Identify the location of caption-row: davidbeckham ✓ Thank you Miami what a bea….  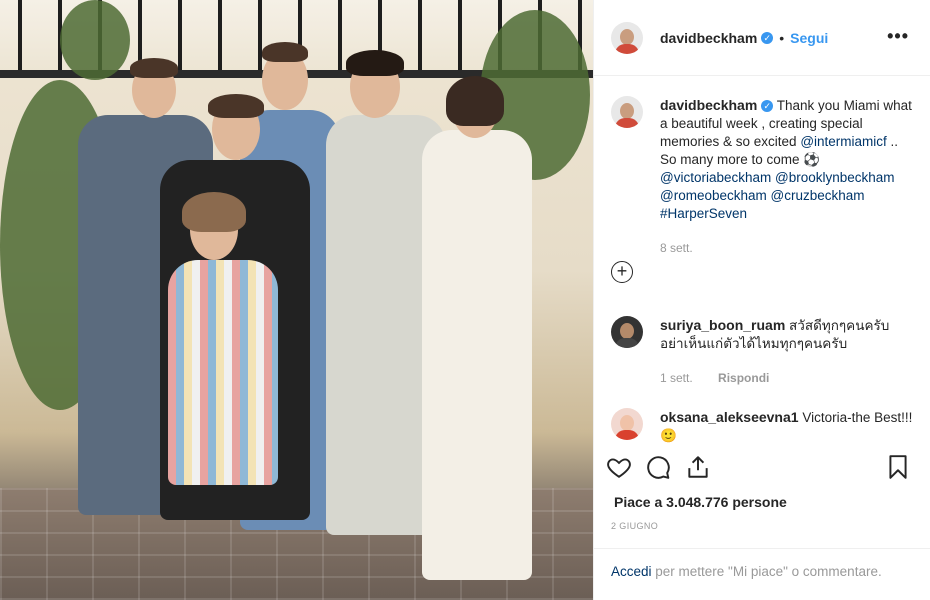
(763, 176).